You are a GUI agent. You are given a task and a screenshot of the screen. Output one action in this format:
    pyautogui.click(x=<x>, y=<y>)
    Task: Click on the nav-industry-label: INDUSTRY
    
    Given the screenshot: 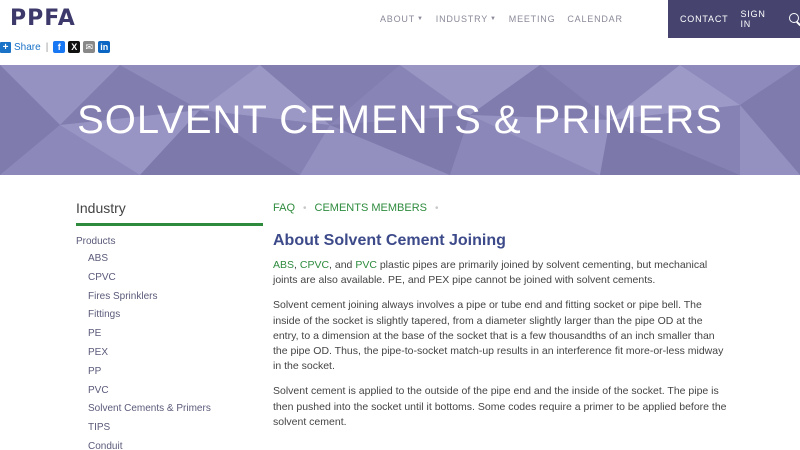 What is the action you would take?
    pyautogui.click(x=462, y=19)
    